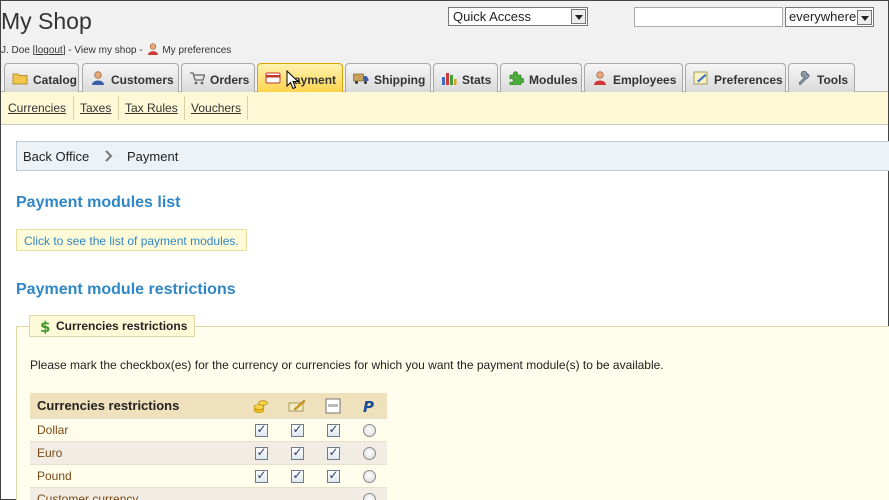 This screenshot has width=889, height=500. Describe the element at coordinates (136, 429) in the screenshot. I see `currency-name: Dollar` at that location.